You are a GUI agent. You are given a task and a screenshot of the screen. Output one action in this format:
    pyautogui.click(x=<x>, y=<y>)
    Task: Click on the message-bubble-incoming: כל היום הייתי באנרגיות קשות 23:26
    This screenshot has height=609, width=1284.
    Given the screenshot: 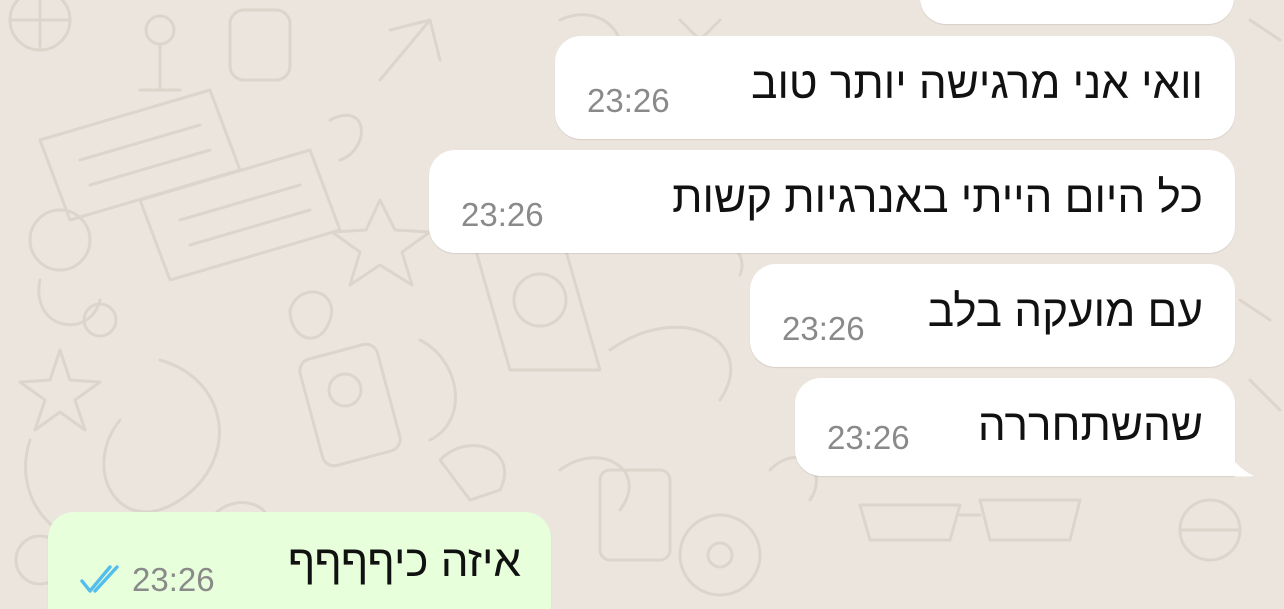 What is the action you would take?
    pyautogui.click(x=832, y=201)
    